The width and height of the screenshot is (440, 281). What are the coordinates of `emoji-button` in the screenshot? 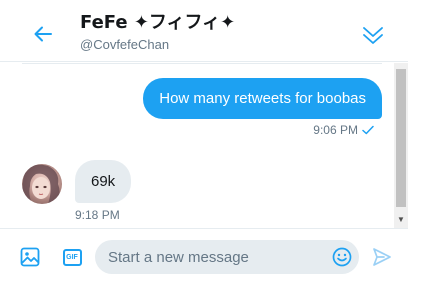 It's located at (342, 257).